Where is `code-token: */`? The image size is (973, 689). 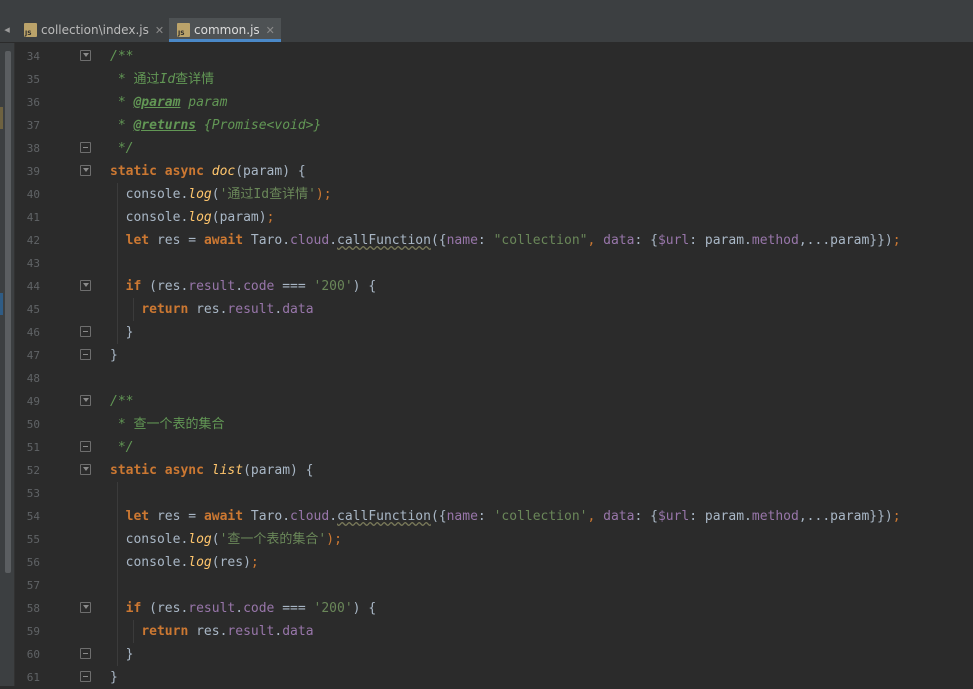
code-token: */ is located at coordinates (122, 447).